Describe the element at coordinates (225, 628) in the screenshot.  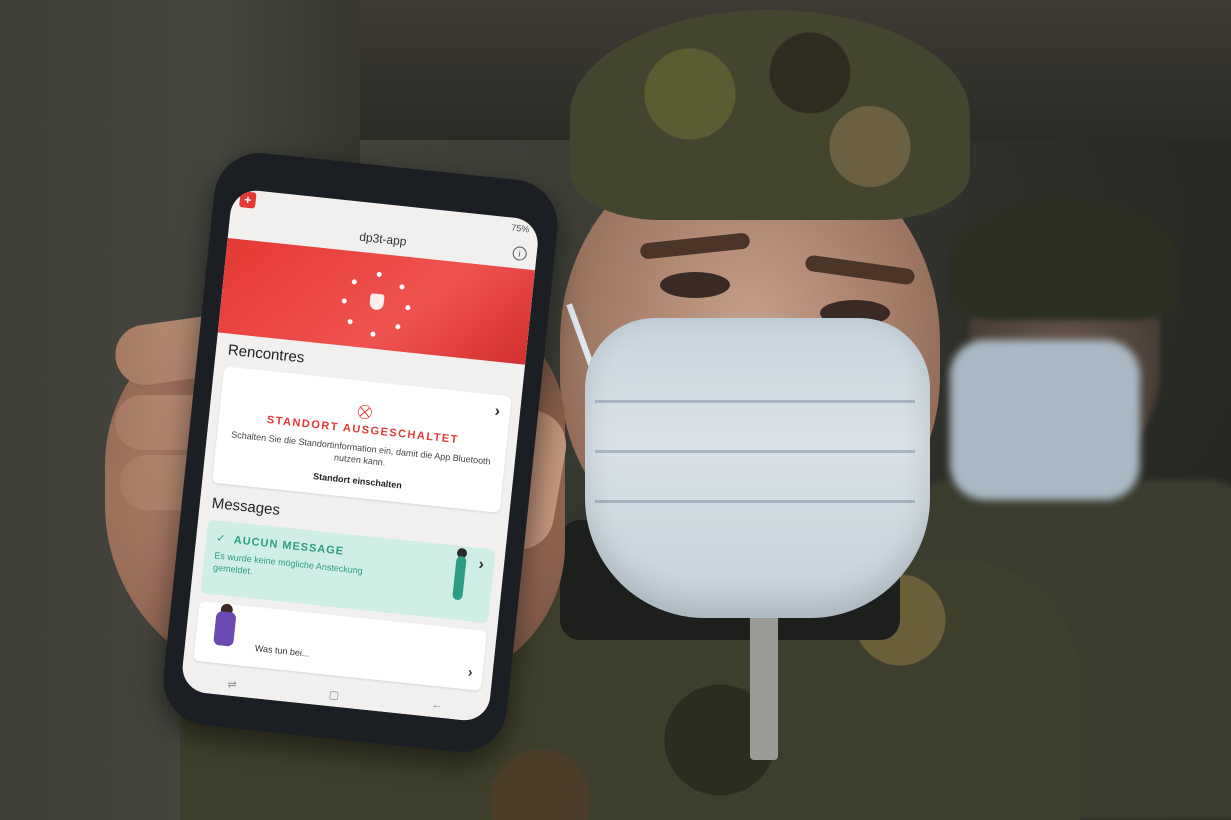
I see `sitting-person-icon` at that location.